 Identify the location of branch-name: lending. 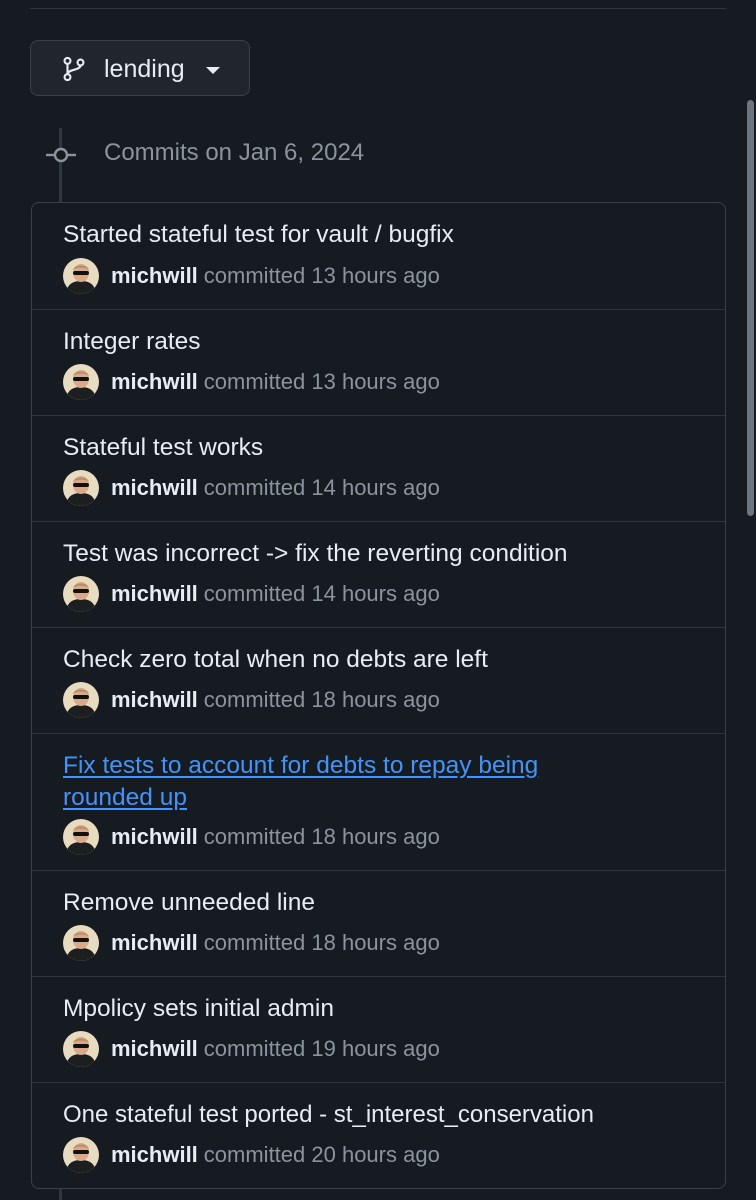
(144, 69).